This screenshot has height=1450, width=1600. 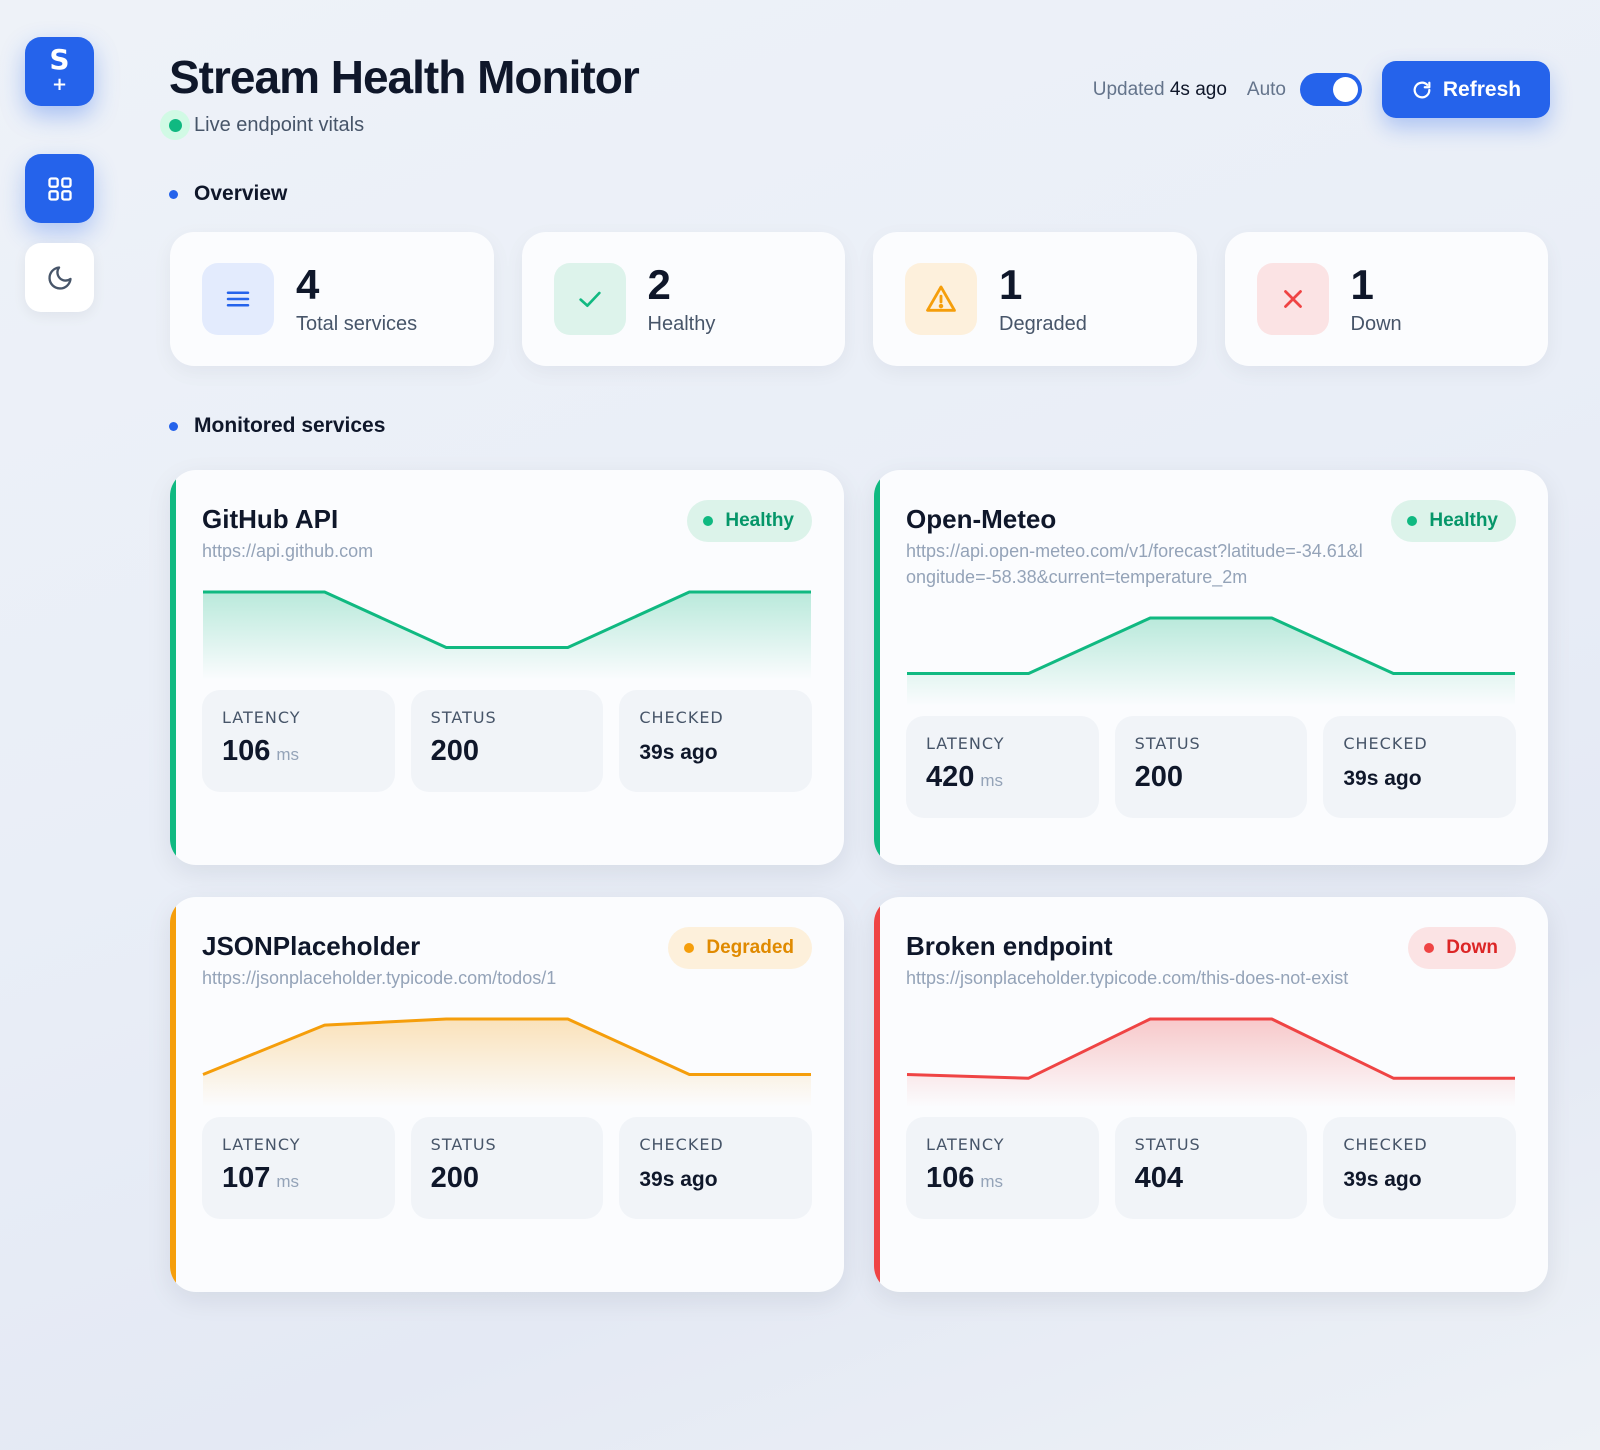 What do you see at coordinates (270, 519) in the screenshot?
I see `service-name: GitHub API` at bounding box center [270, 519].